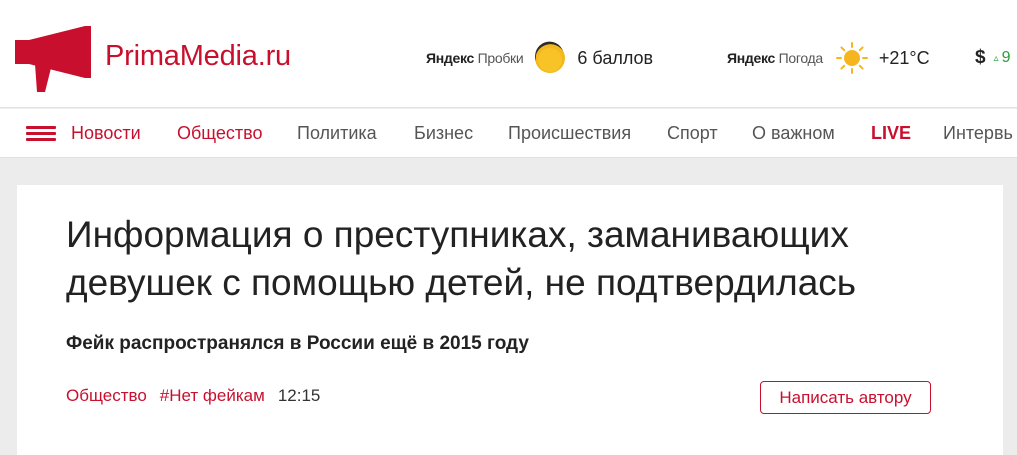  Describe the element at coordinates (220, 133) in the screenshot. I see `nav-item-society: Общество` at that location.